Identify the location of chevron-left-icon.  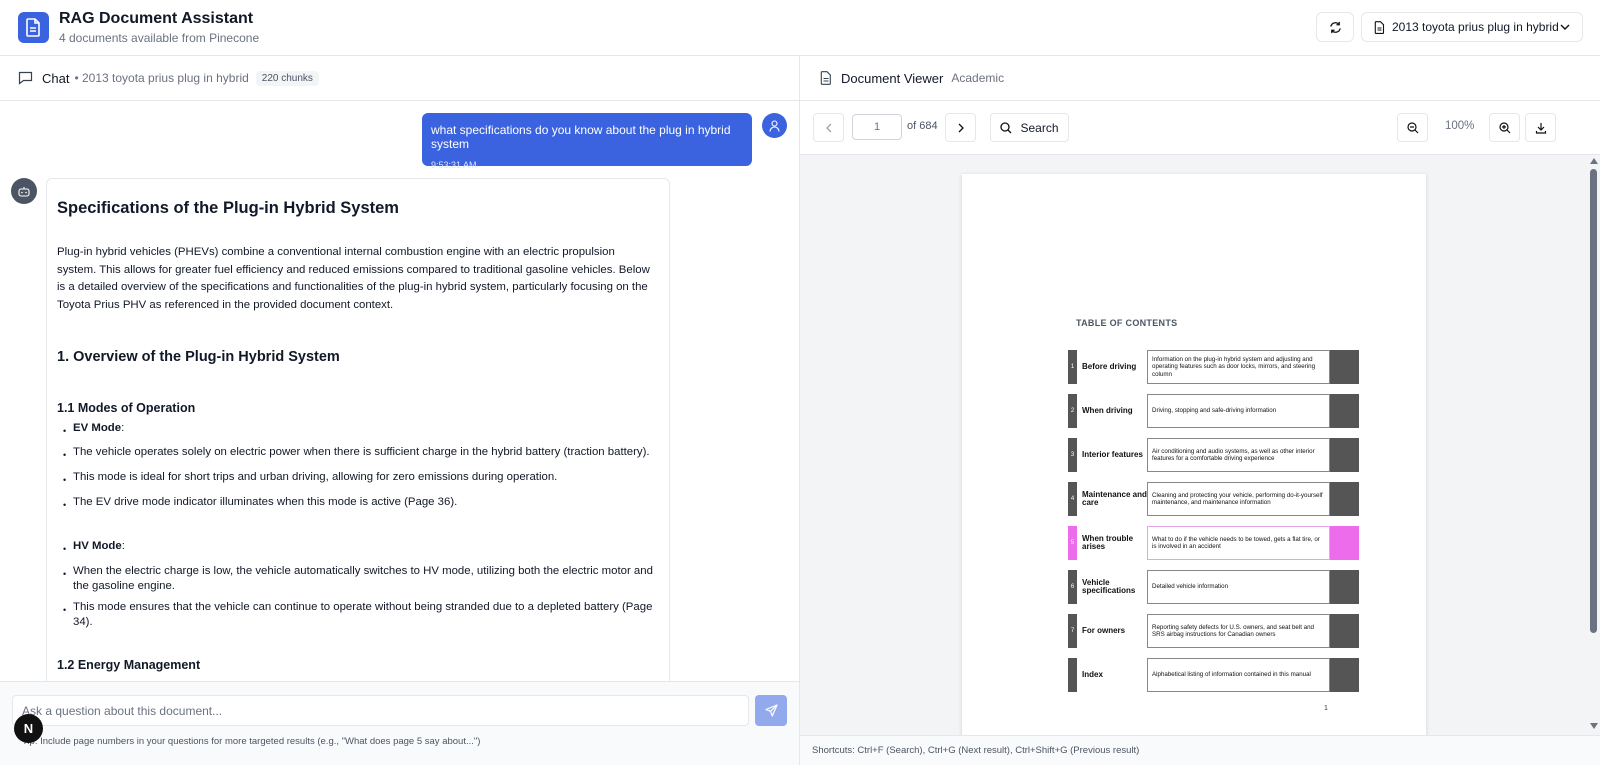
(828, 127).